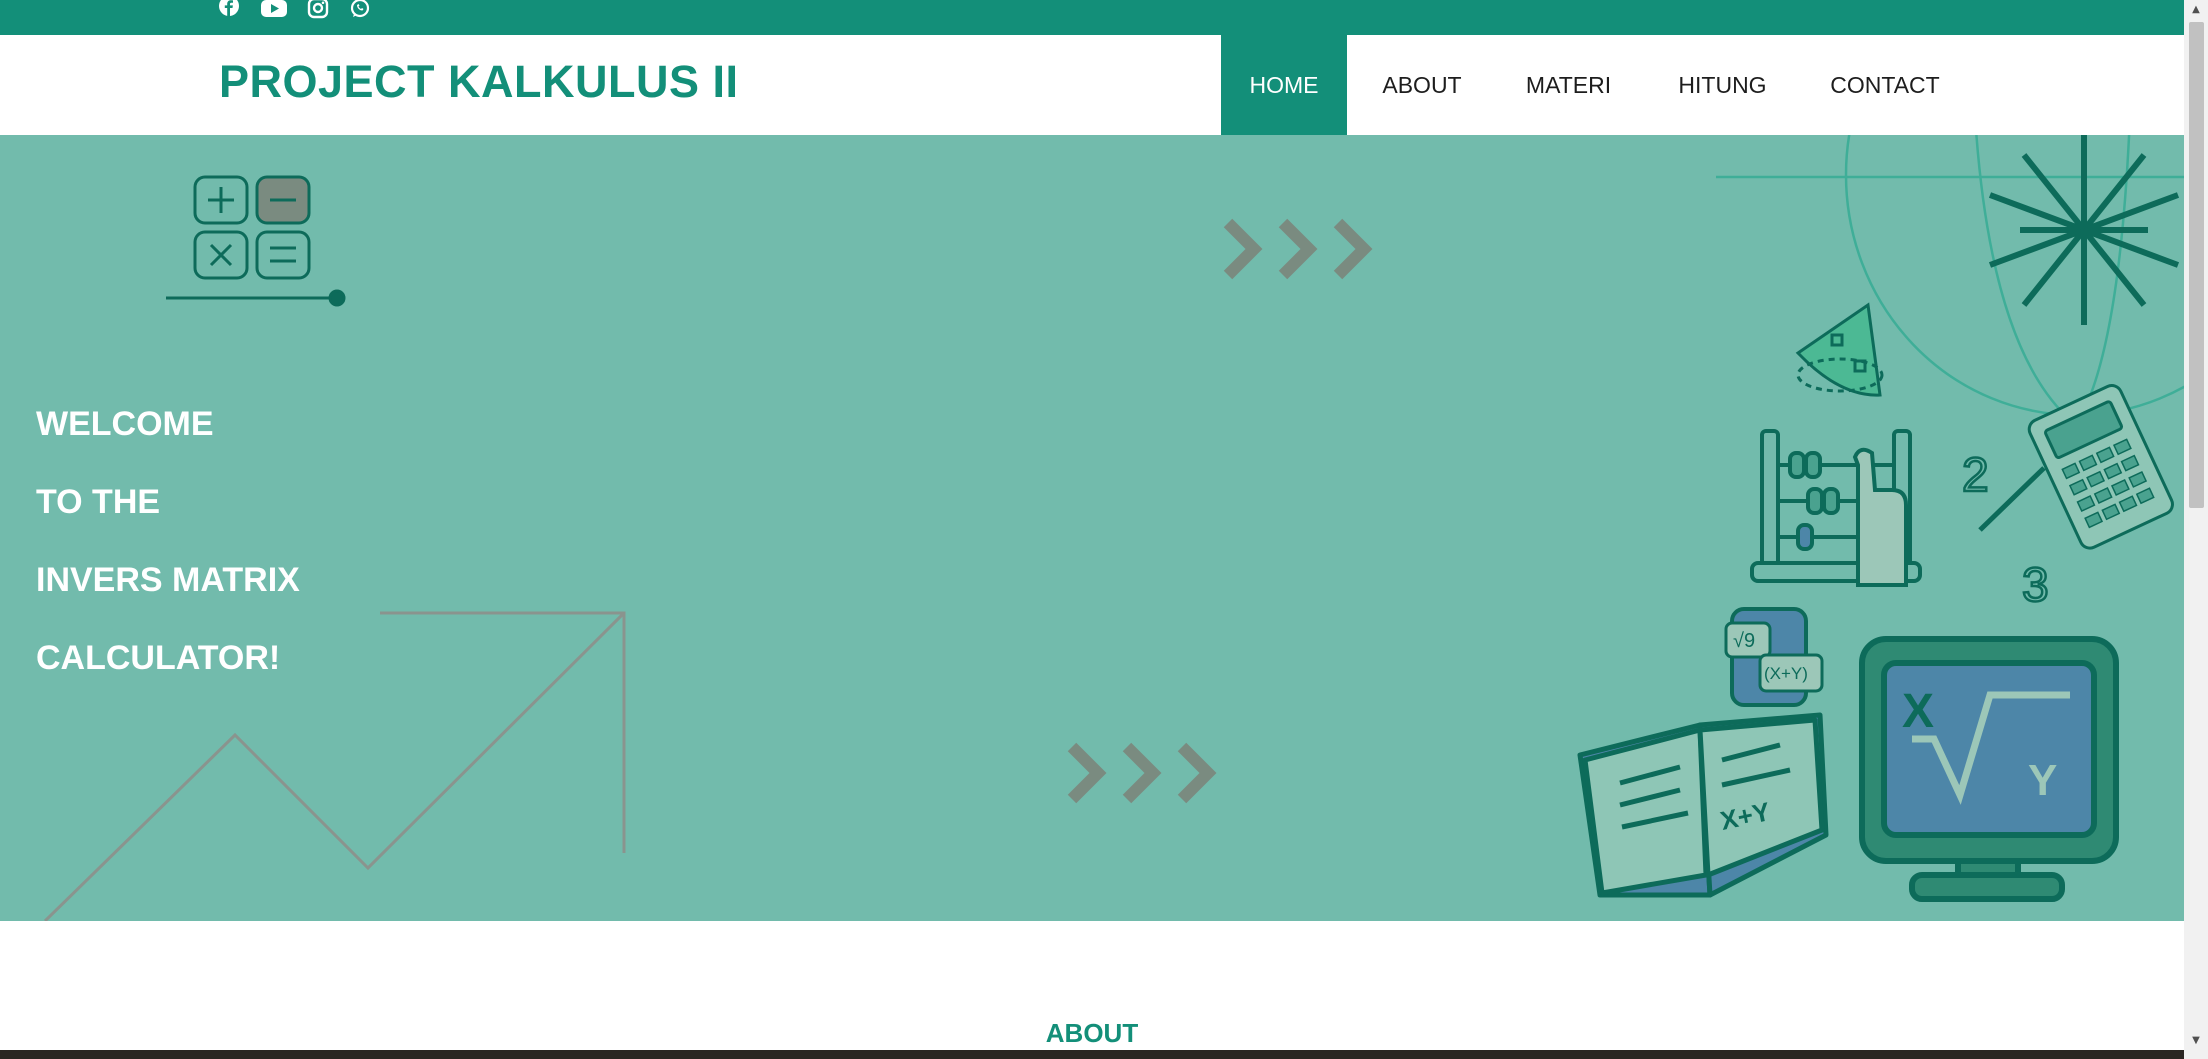 This screenshot has height=1059, width=2208. What do you see at coordinates (2012, 499) in the screenshot?
I see `fraction-icon` at bounding box center [2012, 499].